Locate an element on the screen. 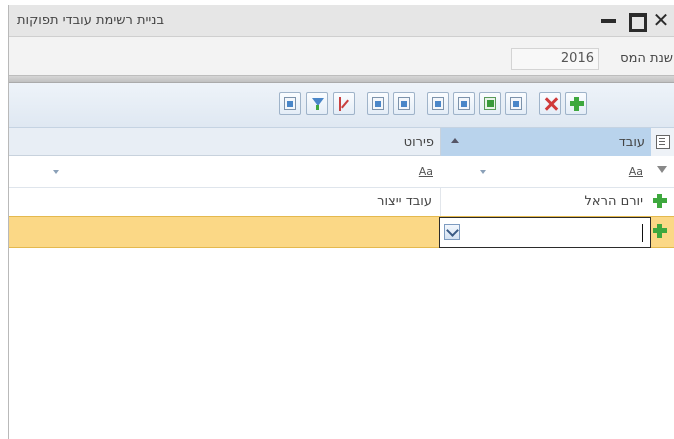  add-button is located at coordinates (576, 103).